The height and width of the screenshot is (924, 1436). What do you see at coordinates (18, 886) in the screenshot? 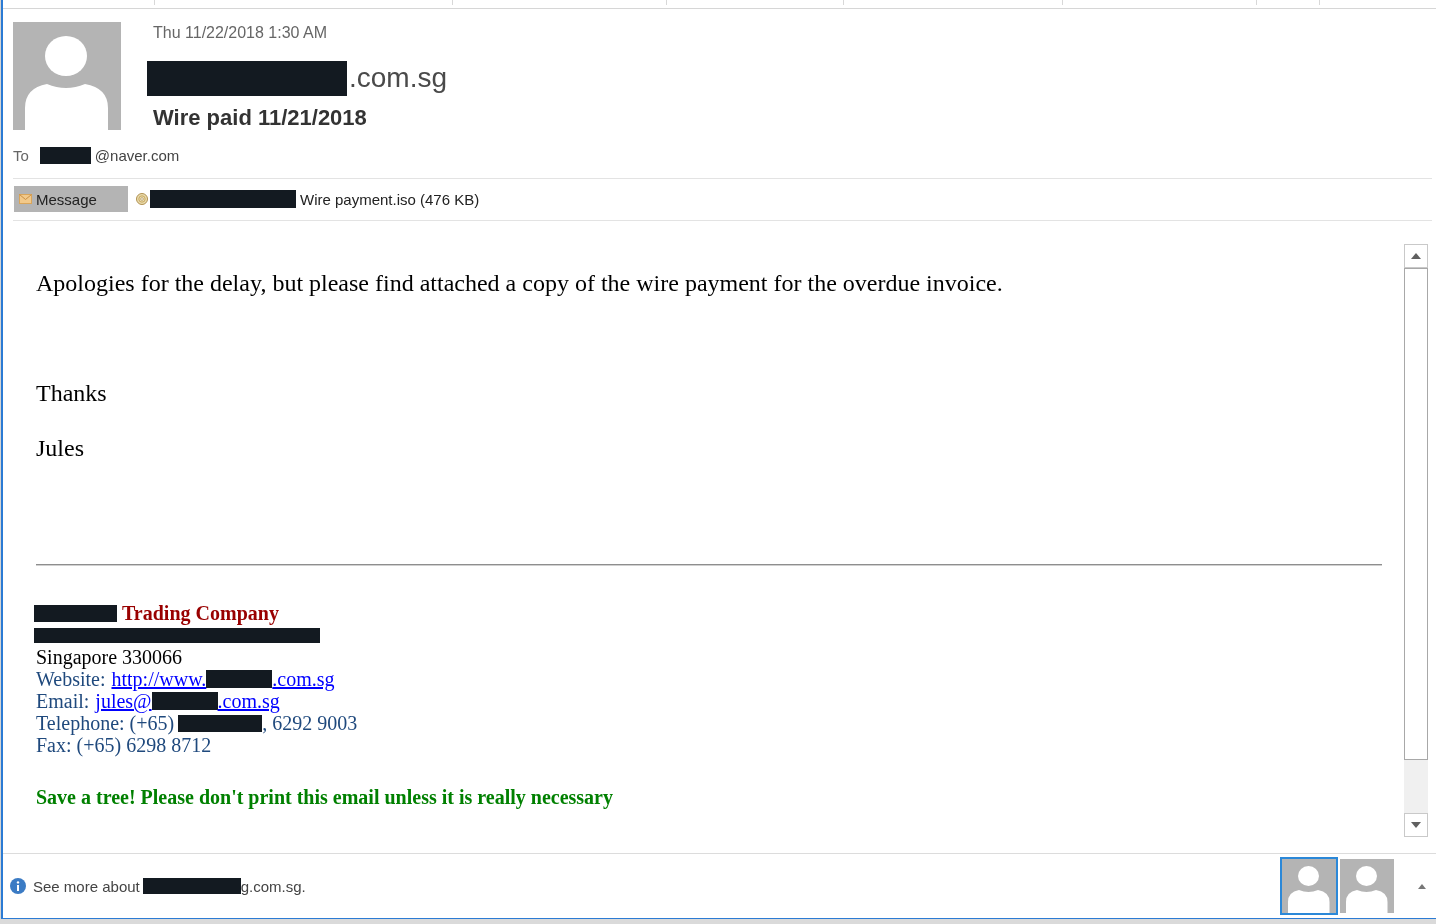
I see `info-icon` at bounding box center [18, 886].